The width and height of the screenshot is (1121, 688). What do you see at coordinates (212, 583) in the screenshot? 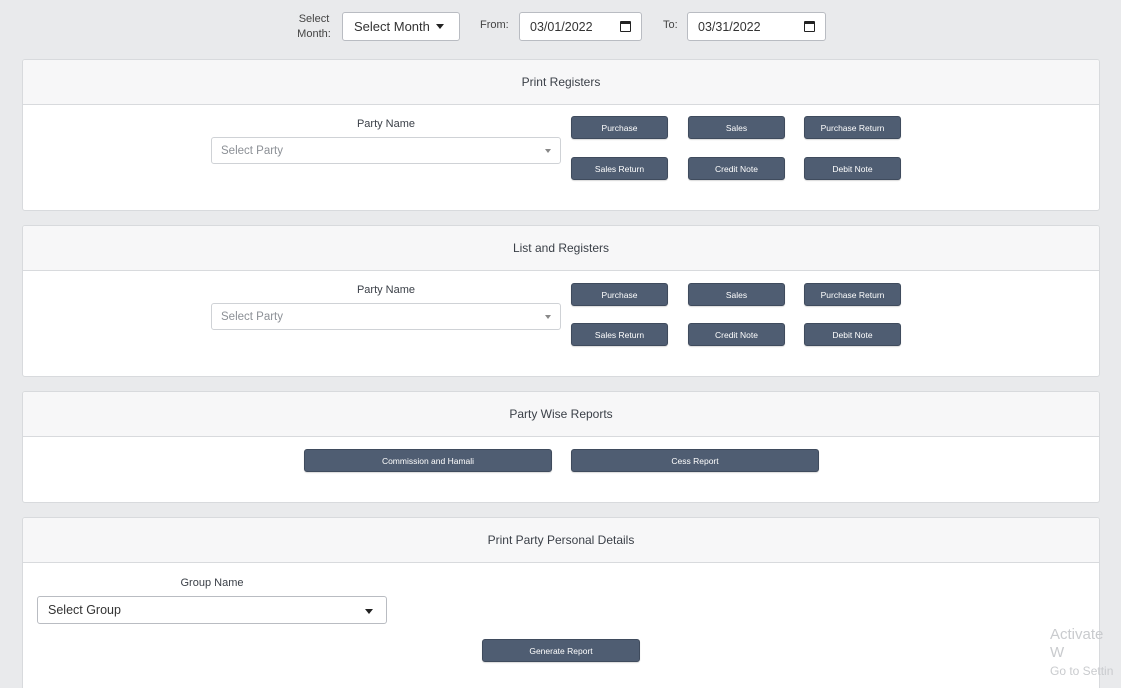
I see `group-name-label: Group Name` at bounding box center [212, 583].